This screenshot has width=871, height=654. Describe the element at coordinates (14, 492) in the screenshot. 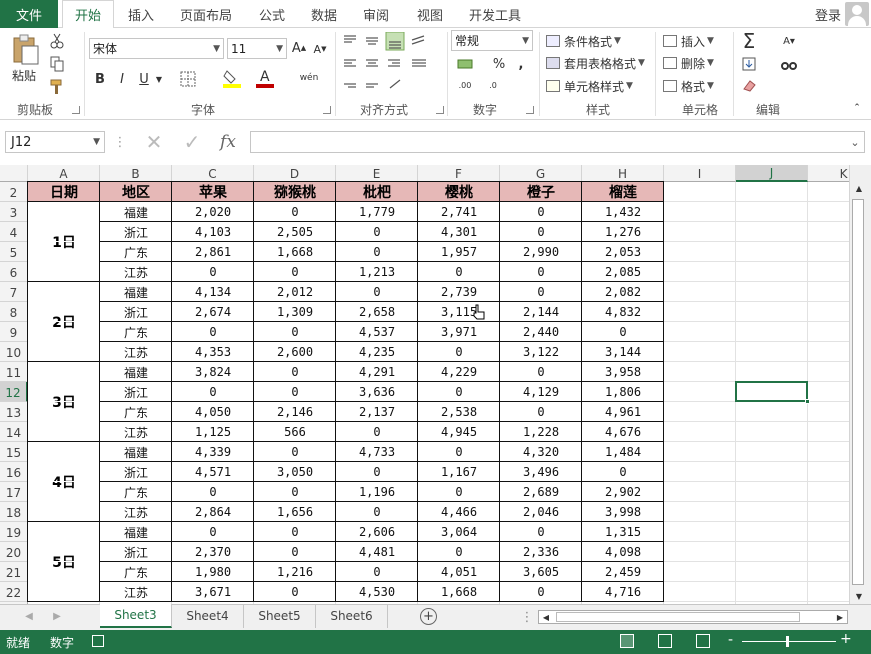

I see `row-header-17: 17` at that location.